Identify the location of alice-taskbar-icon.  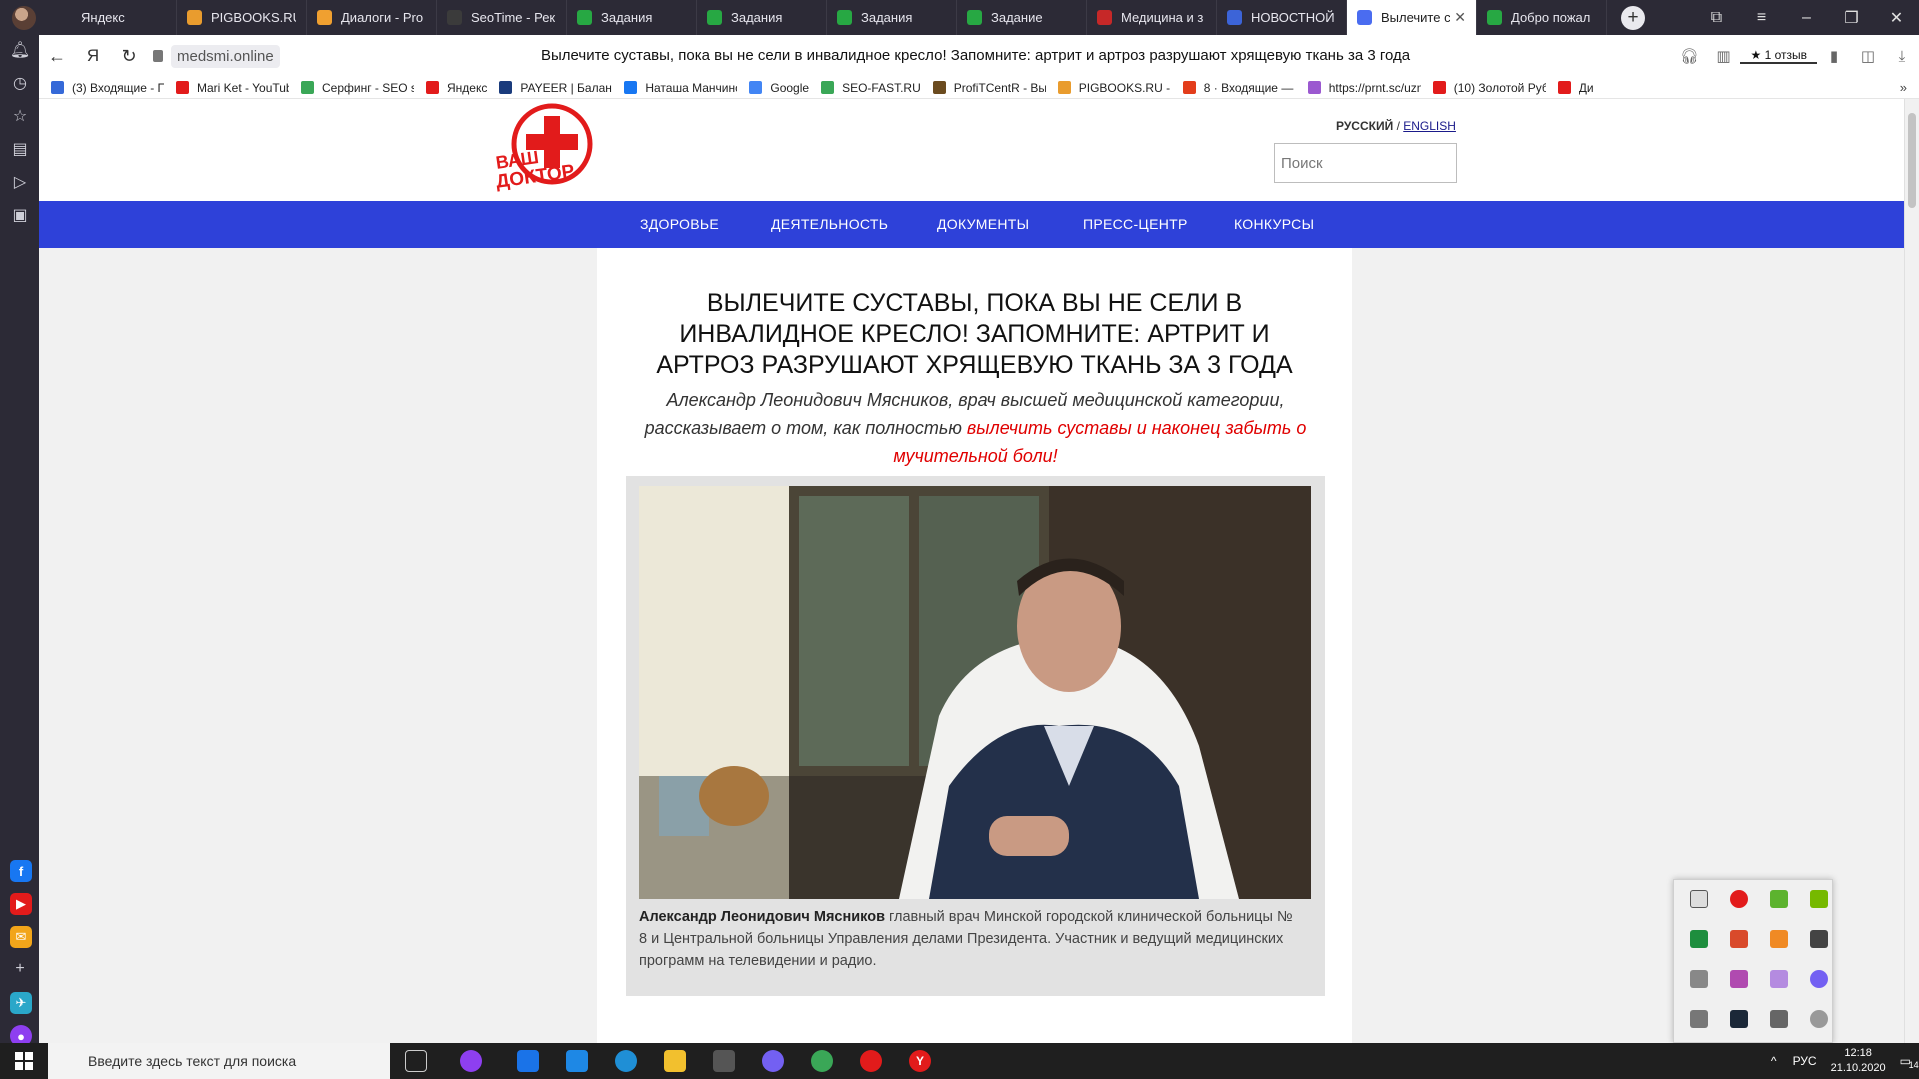
(471, 1061).